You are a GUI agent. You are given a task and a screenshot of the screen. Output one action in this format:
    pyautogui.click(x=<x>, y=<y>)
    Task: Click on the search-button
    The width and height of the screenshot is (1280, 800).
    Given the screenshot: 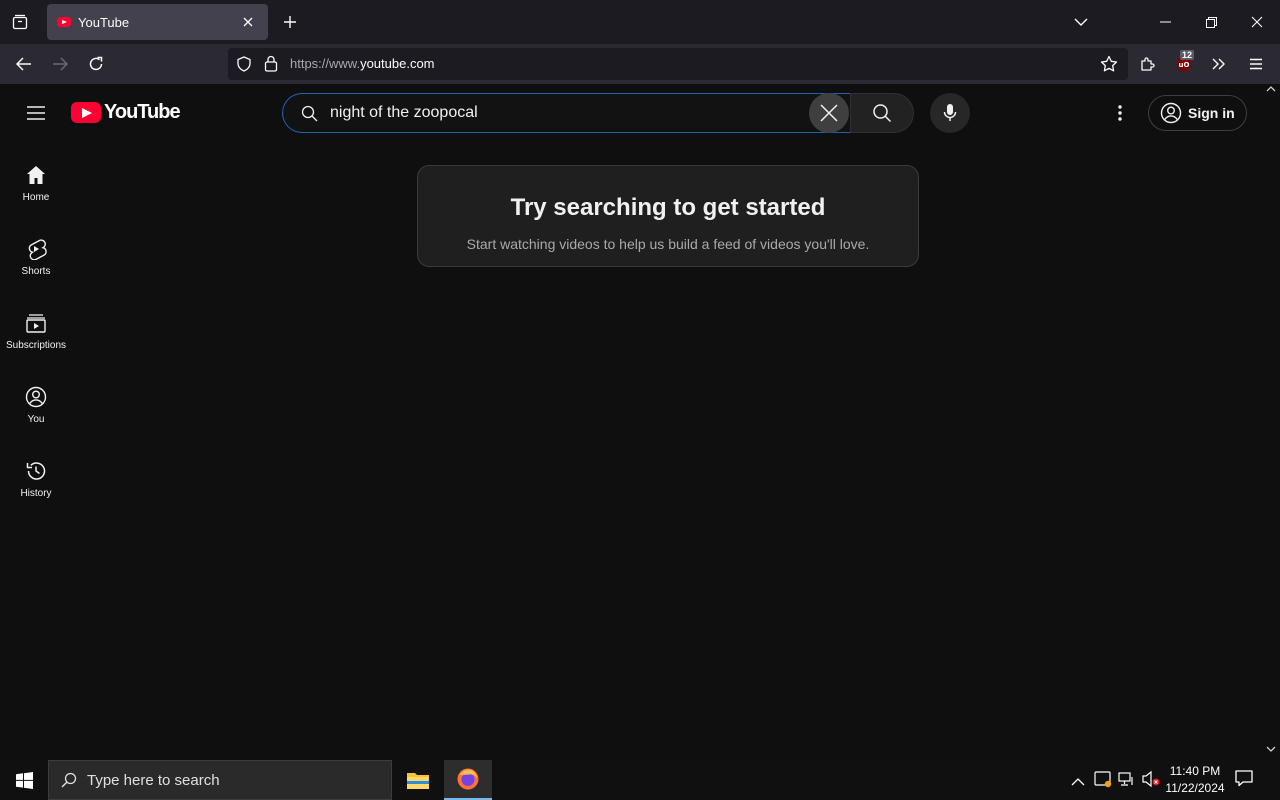 What is the action you would take?
    pyautogui.click(x=882, y=113)
    